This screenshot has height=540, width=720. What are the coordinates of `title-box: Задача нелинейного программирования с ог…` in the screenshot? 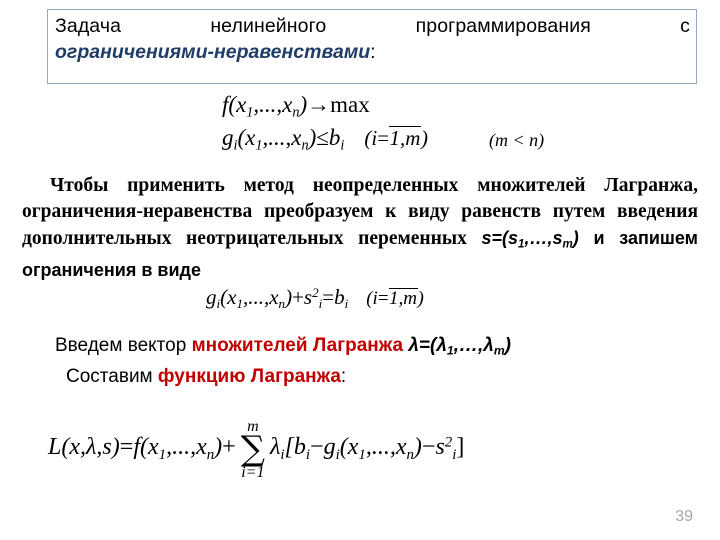 It's located at (372, 46).